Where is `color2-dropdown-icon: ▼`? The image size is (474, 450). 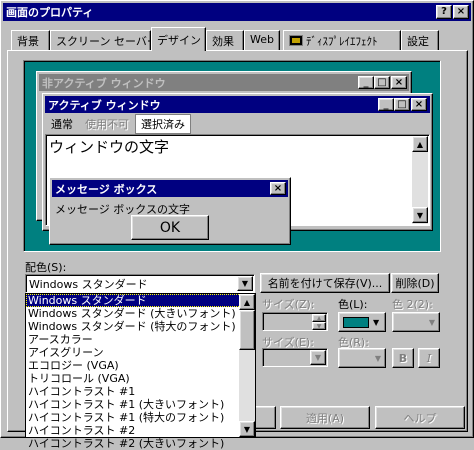
color2-dropdown-icon: ▼ is located at coordinates (431, 322).